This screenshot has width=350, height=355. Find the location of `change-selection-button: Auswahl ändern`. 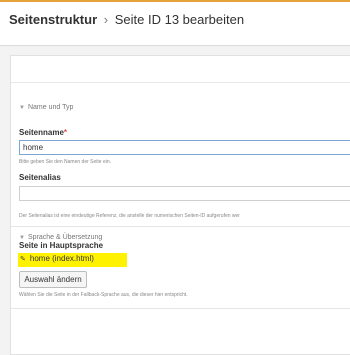

change-selection-button: Auswahl ändern is located at coordinates (53, 279).